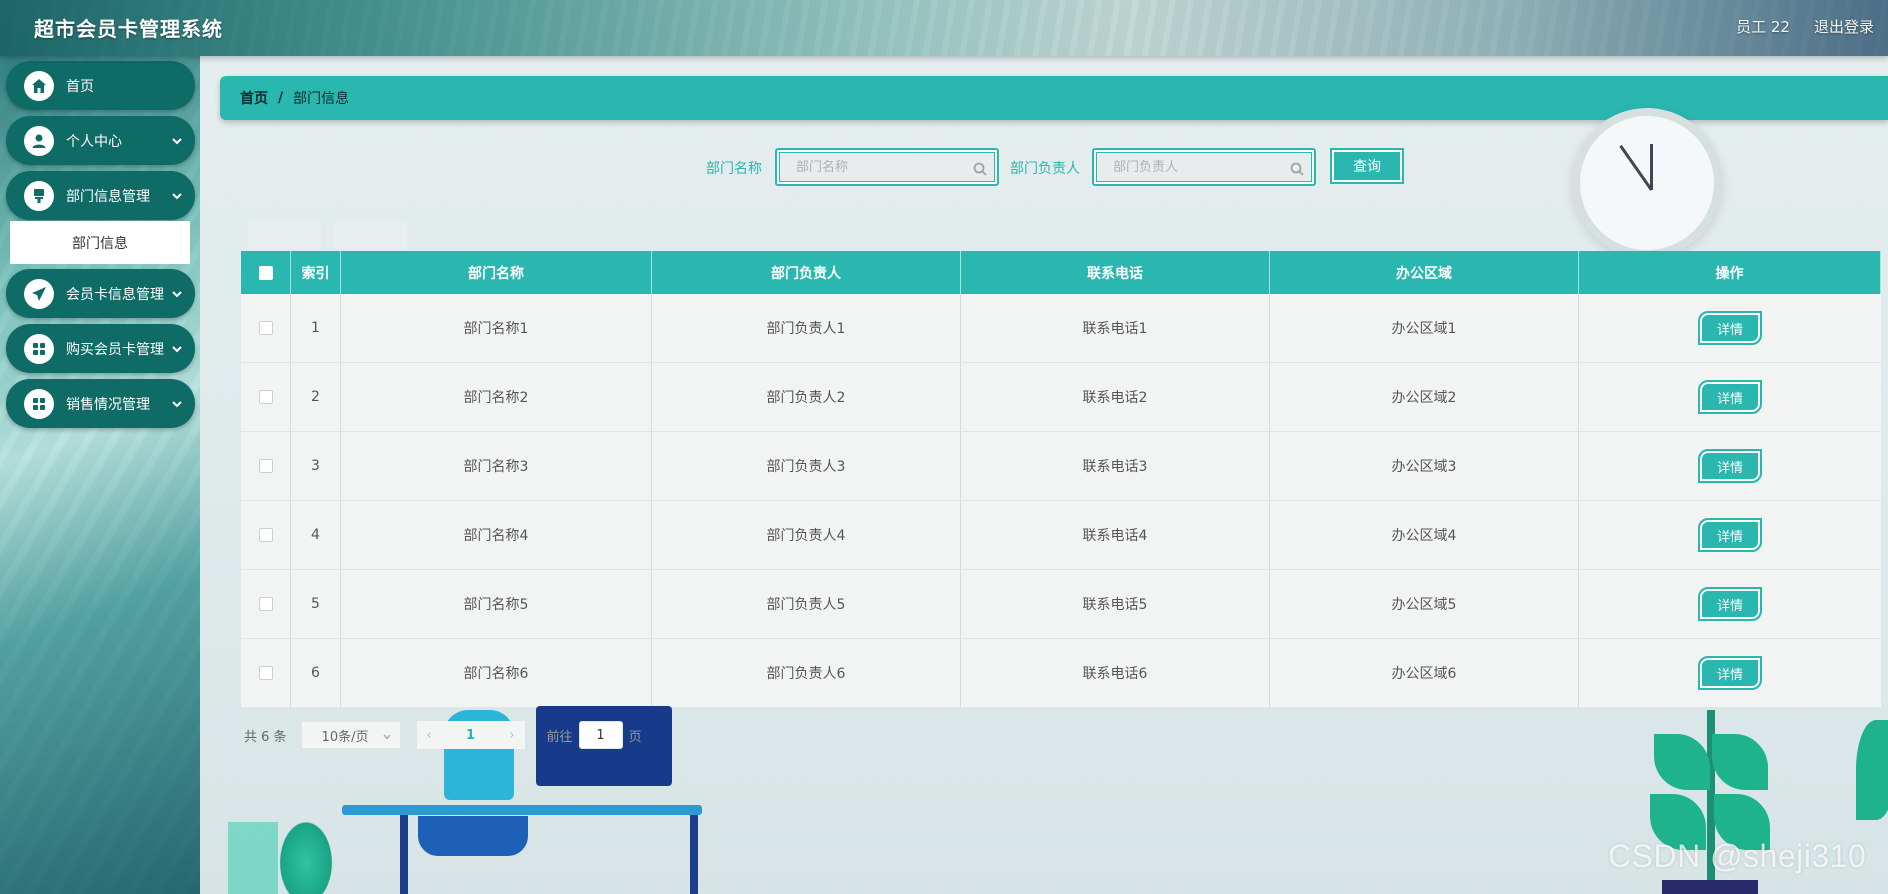 Image resolution: width=1888 pixels, height=894 pixels. I want to click on page-size-select: 10条/页, so click(350, 735).